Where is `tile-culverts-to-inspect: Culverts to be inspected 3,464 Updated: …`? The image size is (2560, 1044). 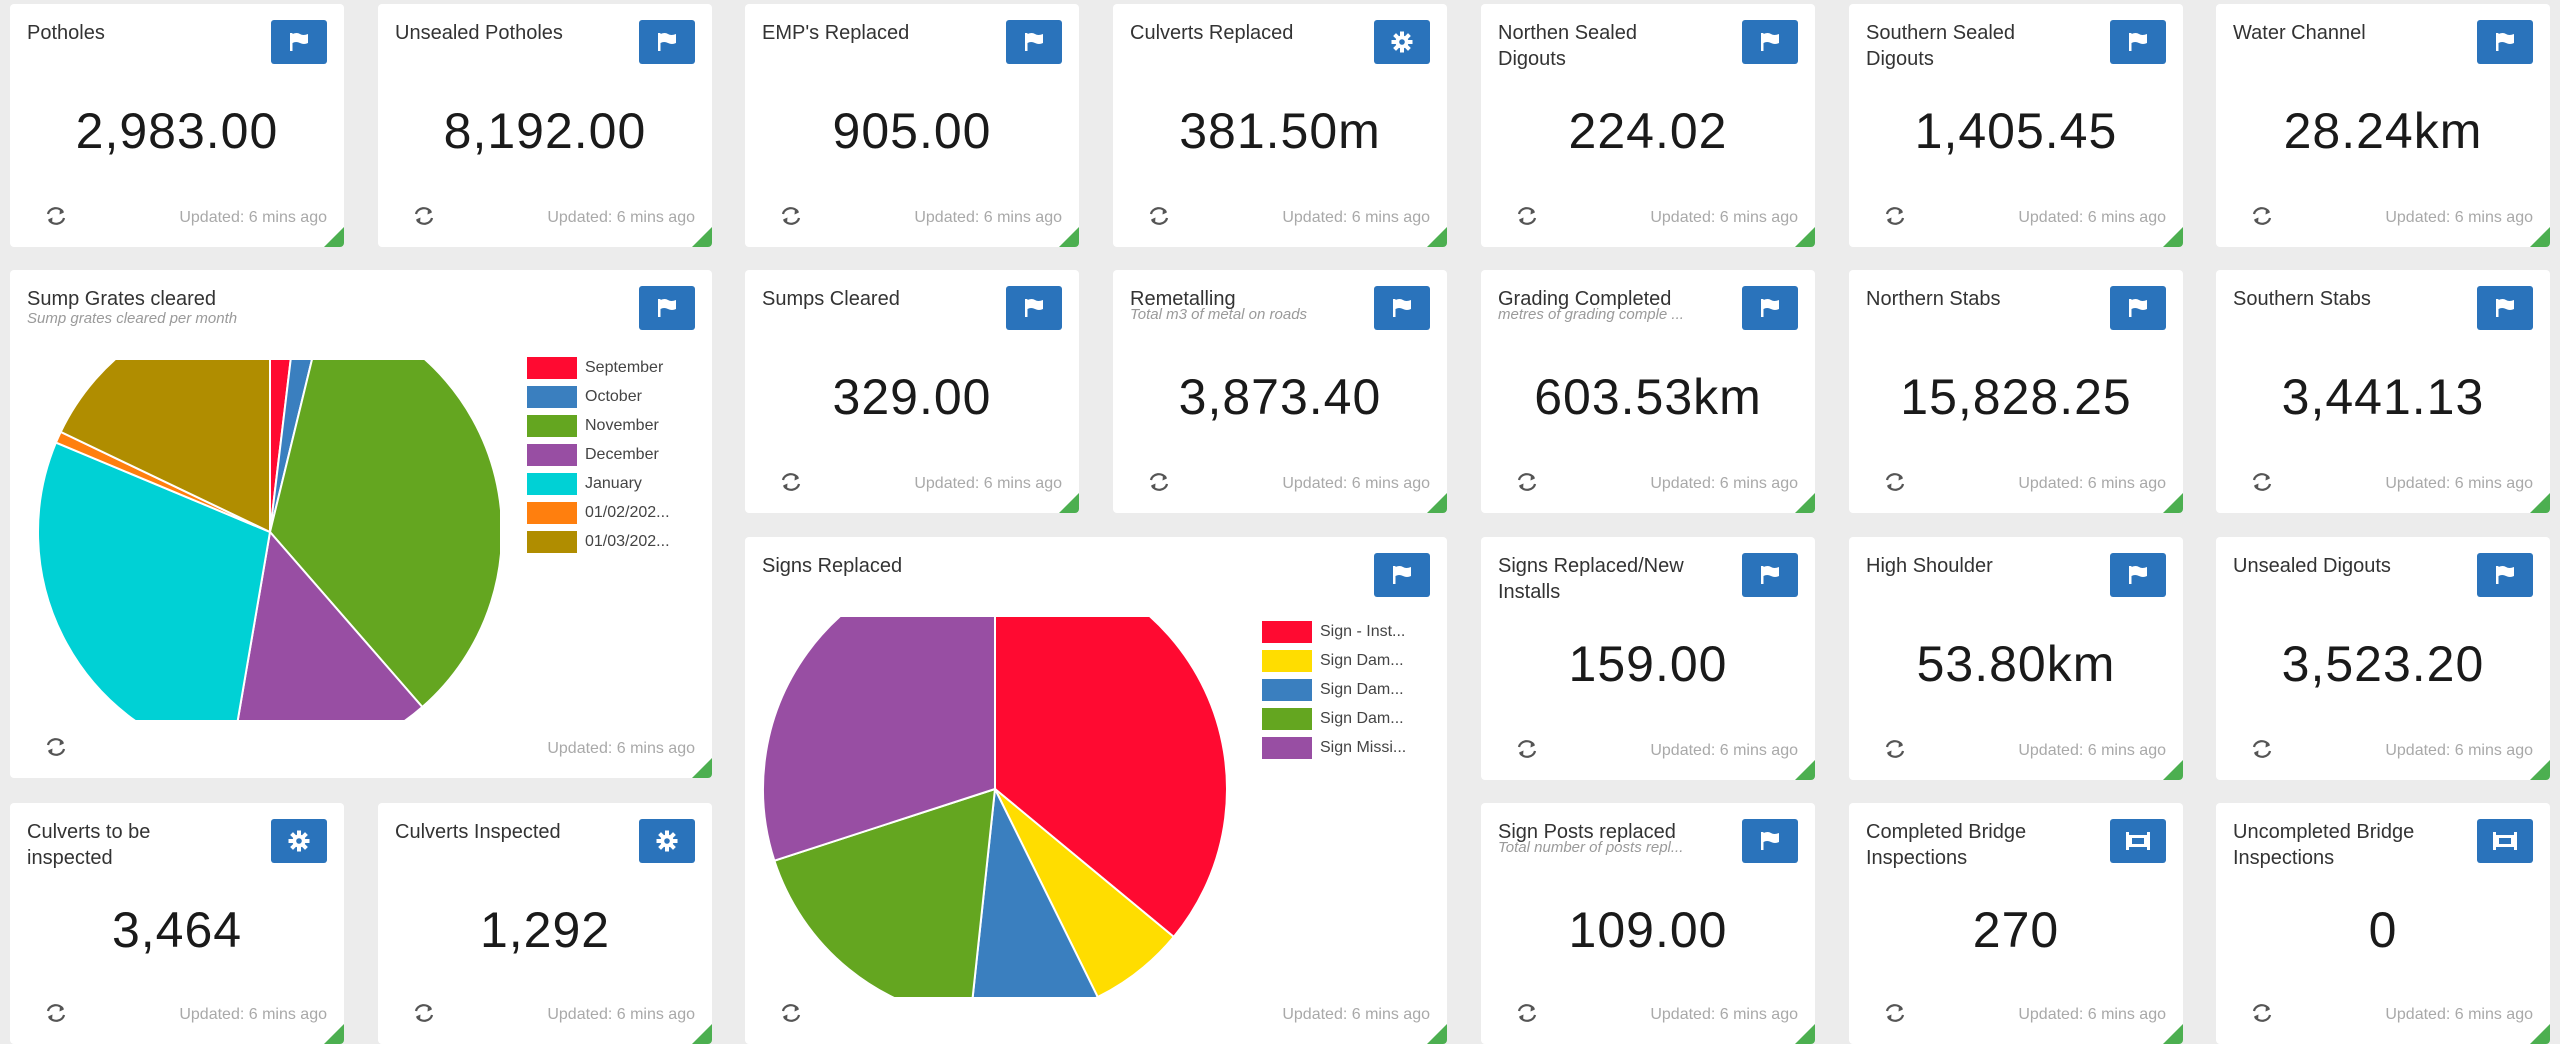
tile-culverts-to-inspect: Culverts to be inspected 3,464 Updated: … is located at coordinates (177, 923).